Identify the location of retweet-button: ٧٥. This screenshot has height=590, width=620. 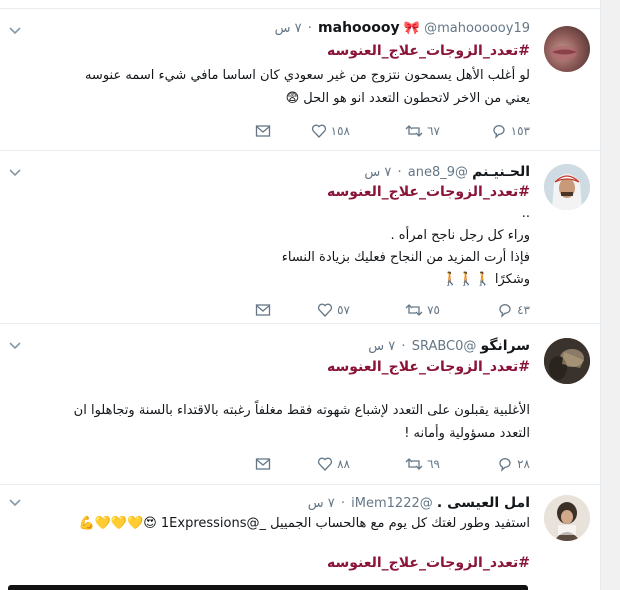
(422, 310).